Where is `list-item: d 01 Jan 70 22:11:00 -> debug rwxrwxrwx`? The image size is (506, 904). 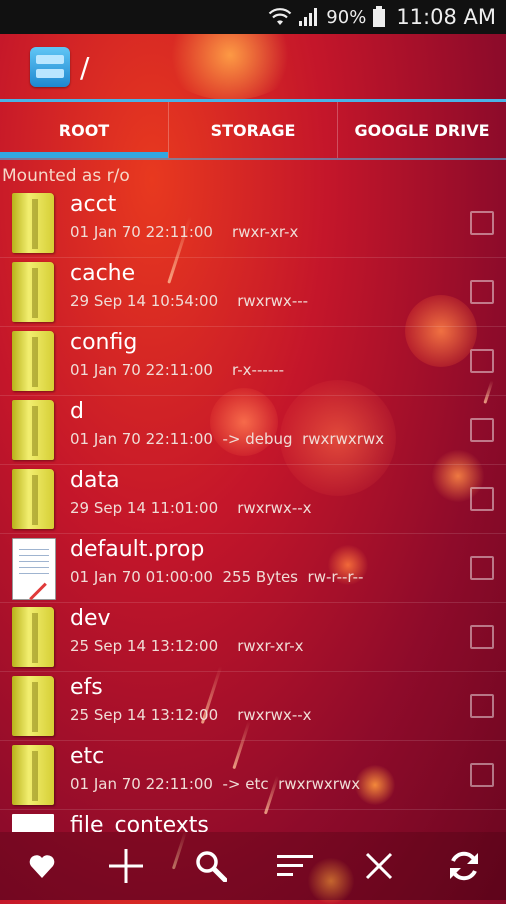 list-item: d 01 Jan 70 22:11:00 -> debug rwxrwxrwx is located at coordinates (253, 430).